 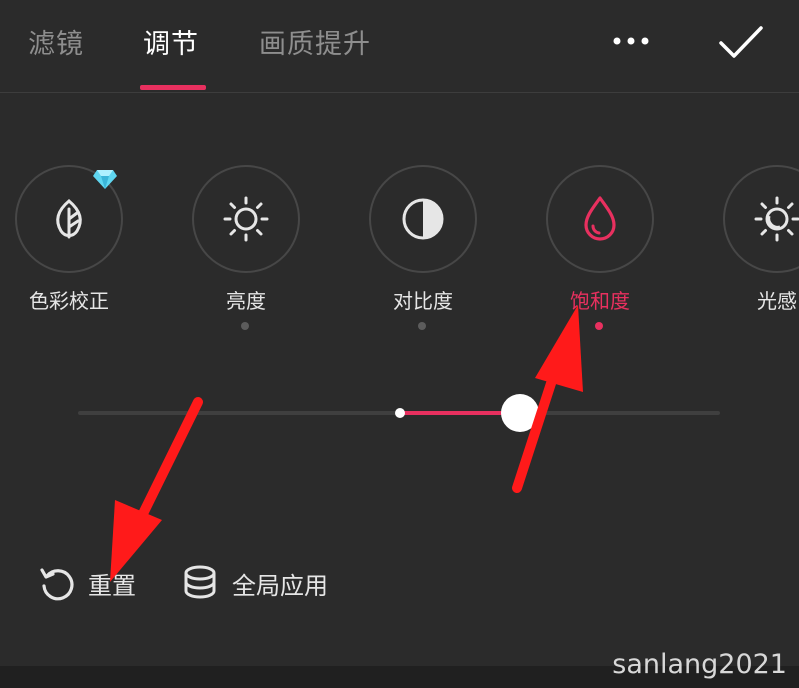 What do you see at coordinates (315, 41) in the screenshot?
I see `tab-quality-enhance: 画质提升` at bounding box center [315, 41].